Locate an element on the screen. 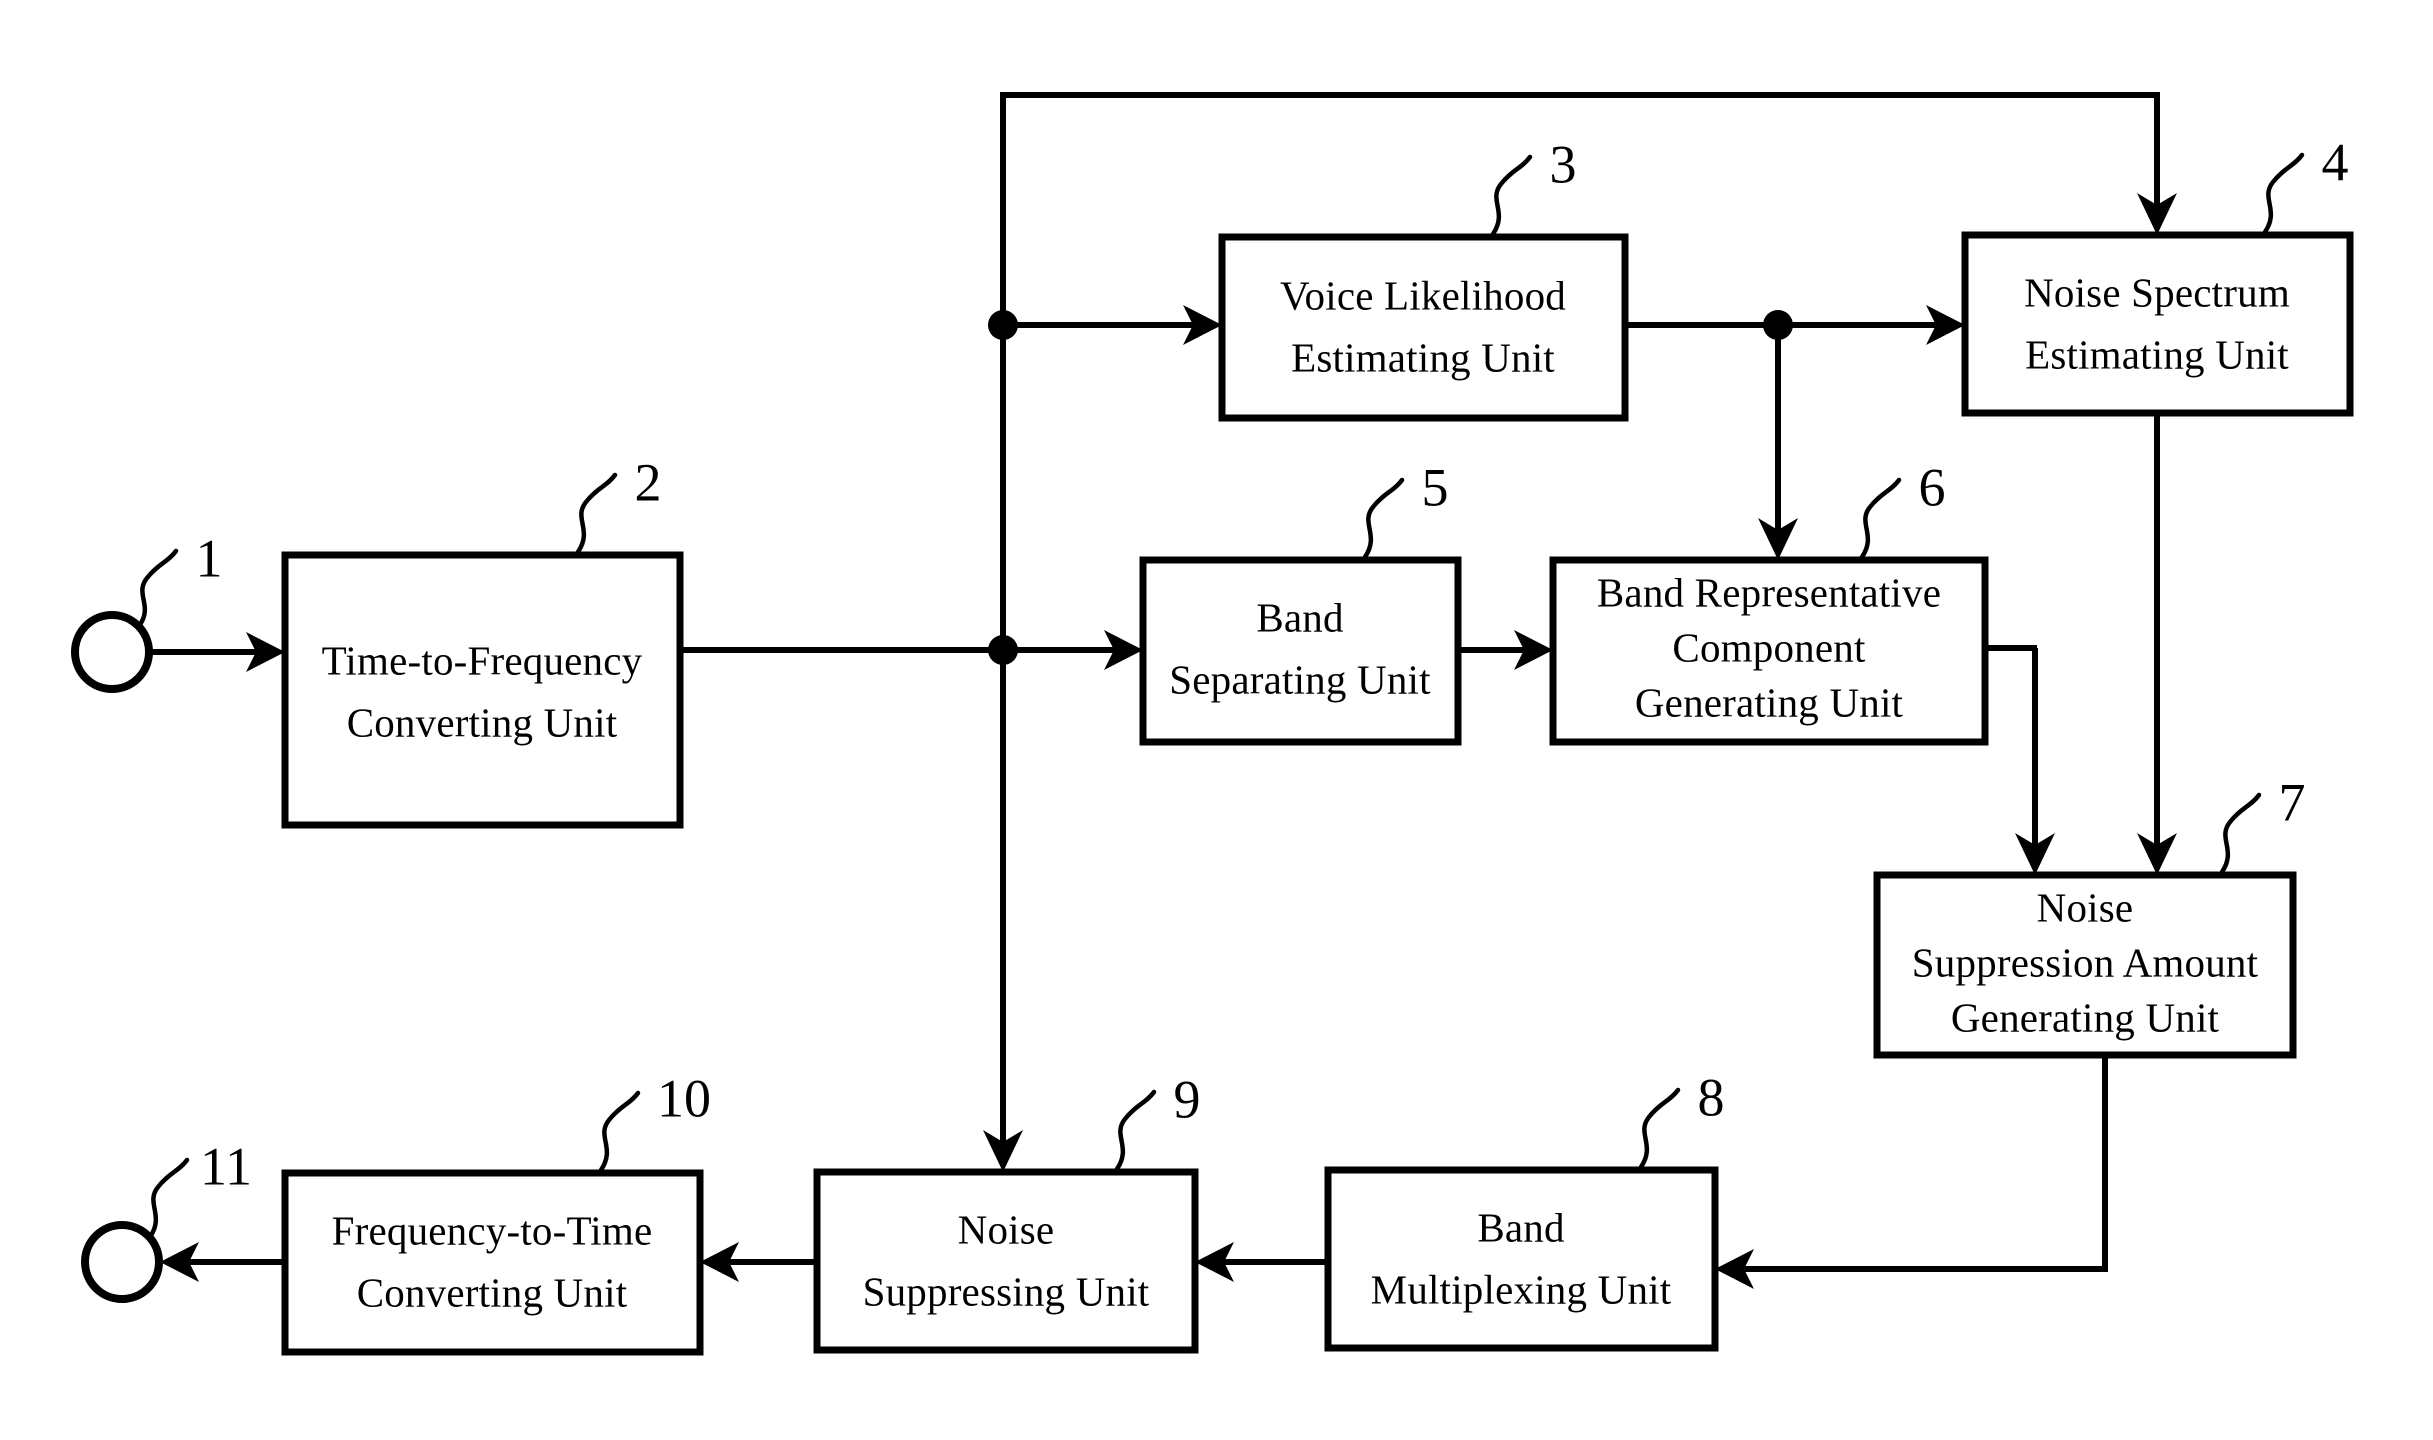  junction-dot-trunk-top is located at coordinates (1003, 325).